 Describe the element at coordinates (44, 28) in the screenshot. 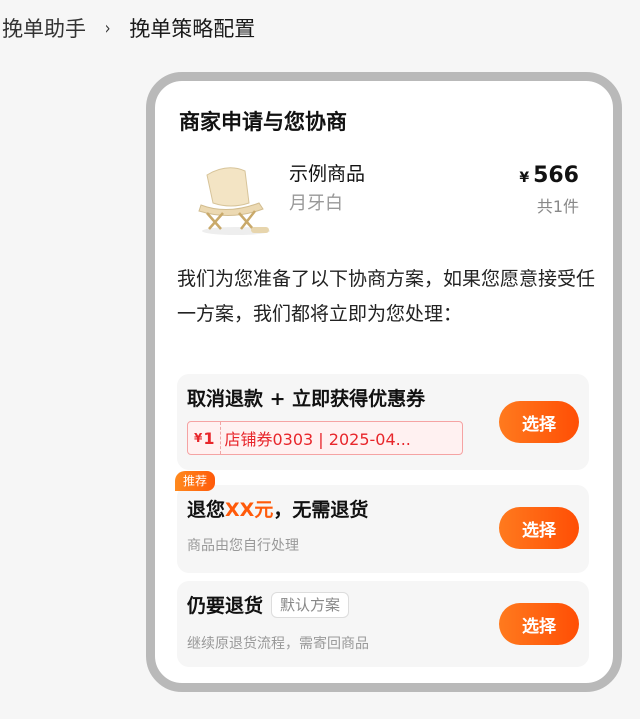

I see `breadcrumb-root-link: 挽单助手` at that location.